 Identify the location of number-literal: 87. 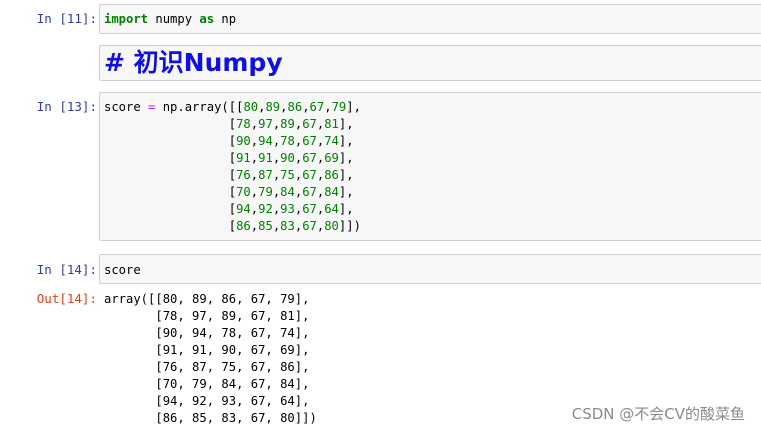
(265, 175).